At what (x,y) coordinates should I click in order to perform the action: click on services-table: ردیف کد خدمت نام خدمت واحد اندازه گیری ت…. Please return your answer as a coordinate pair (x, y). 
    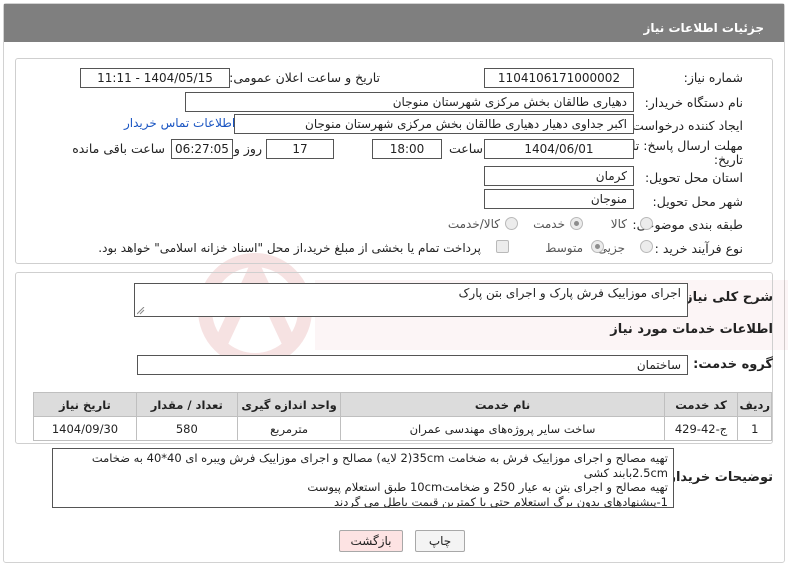
    Looking at the image, I should click on (402, 416).